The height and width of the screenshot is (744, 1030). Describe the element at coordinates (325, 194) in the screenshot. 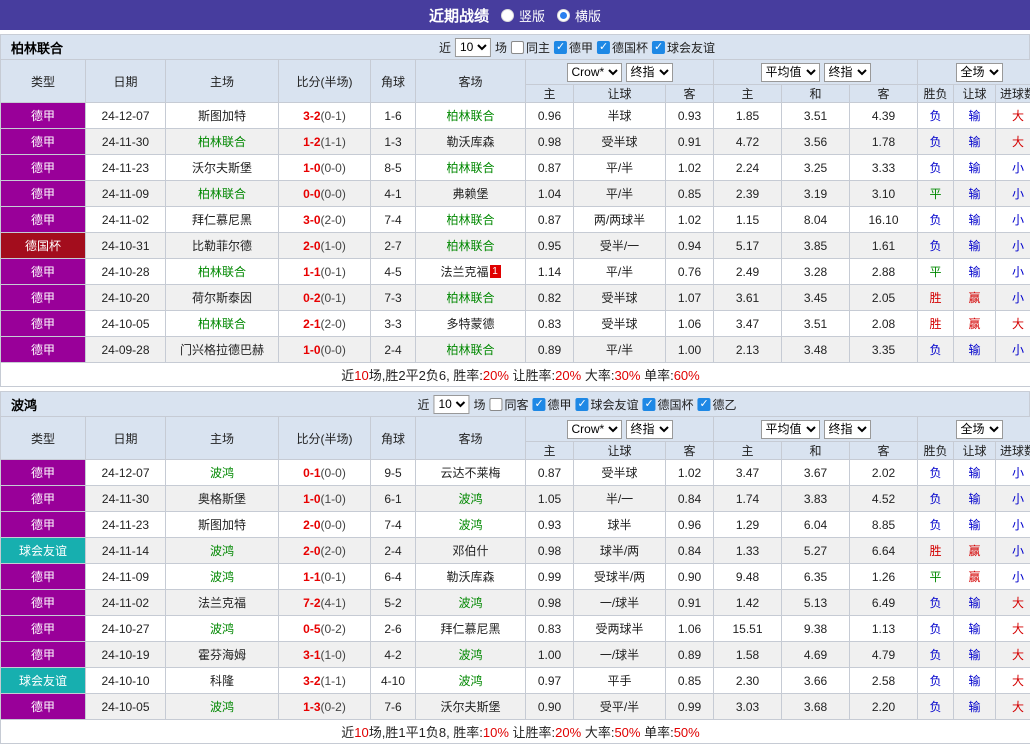

I see `score-cell: 0-0(0-0)` at that location.